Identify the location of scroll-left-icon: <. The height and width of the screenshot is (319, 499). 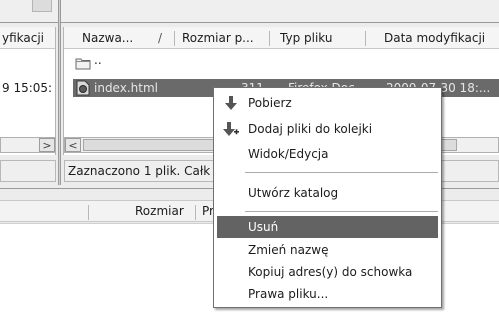
(73, 145).